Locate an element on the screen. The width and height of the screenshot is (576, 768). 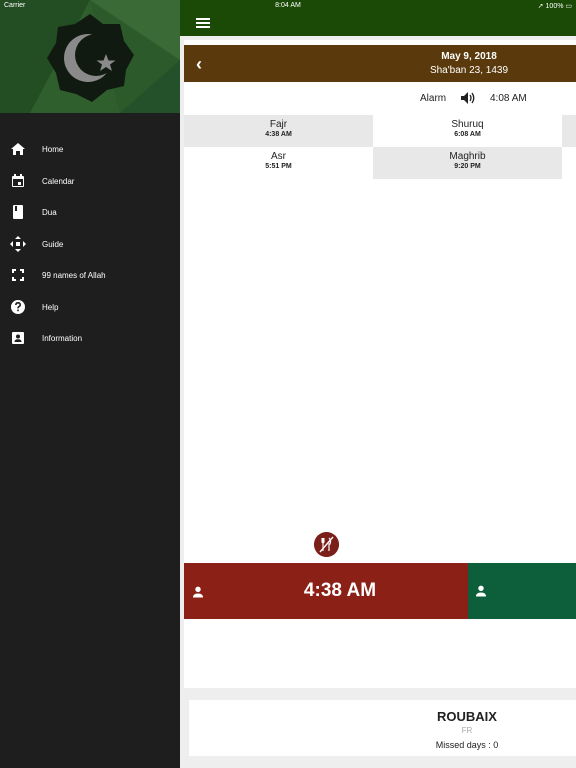
sidebar-header is located at coordinates (90, 56).